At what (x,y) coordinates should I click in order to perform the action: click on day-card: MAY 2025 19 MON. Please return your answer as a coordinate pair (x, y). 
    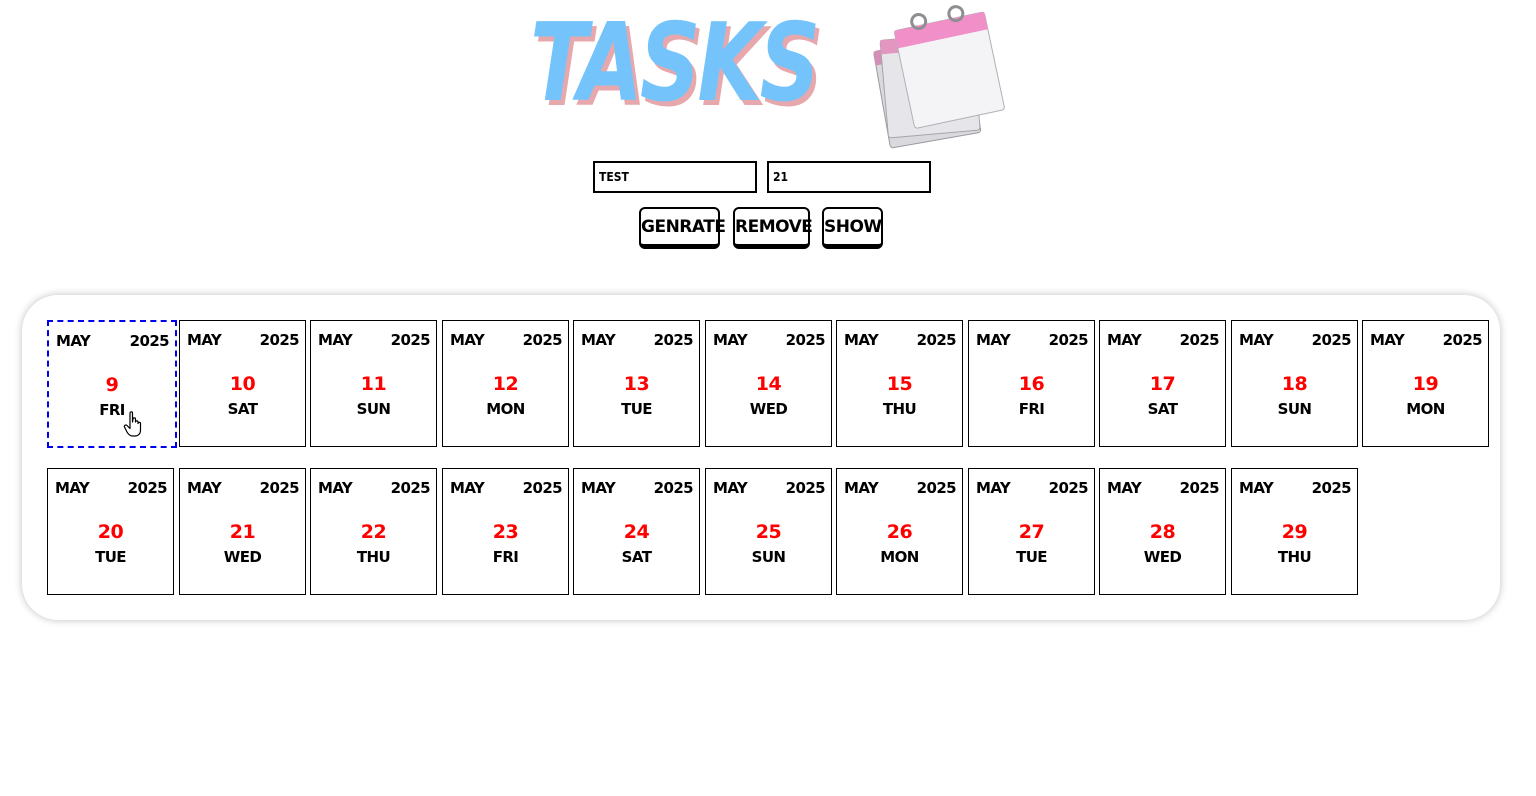
    Looking at the image, I should click on (1425, 383).